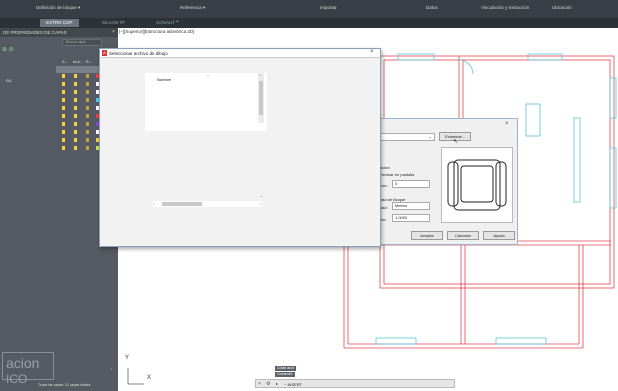 The image size is (618, 391). I want to click on ucs-icon, so click(135, 376).